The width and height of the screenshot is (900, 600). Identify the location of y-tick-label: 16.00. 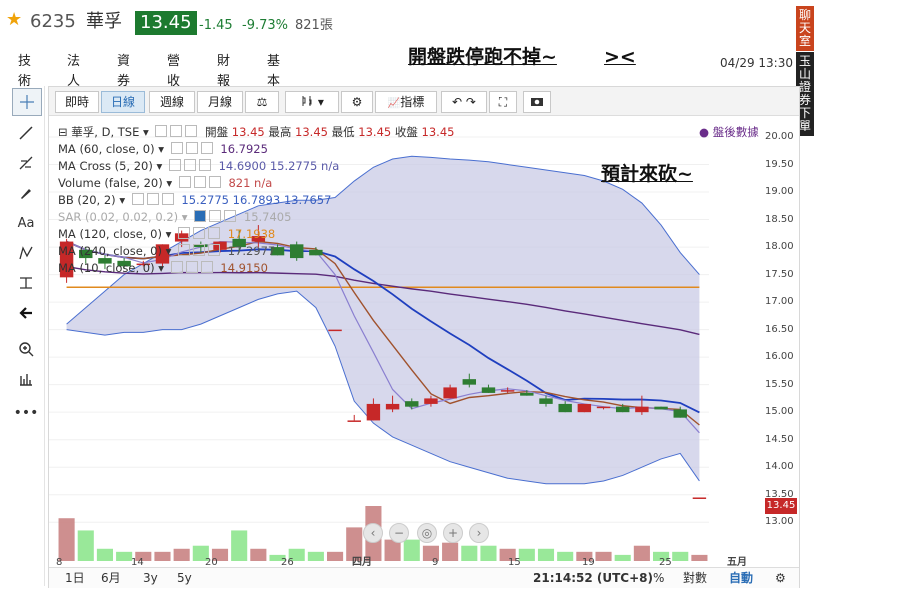
(779, 357).